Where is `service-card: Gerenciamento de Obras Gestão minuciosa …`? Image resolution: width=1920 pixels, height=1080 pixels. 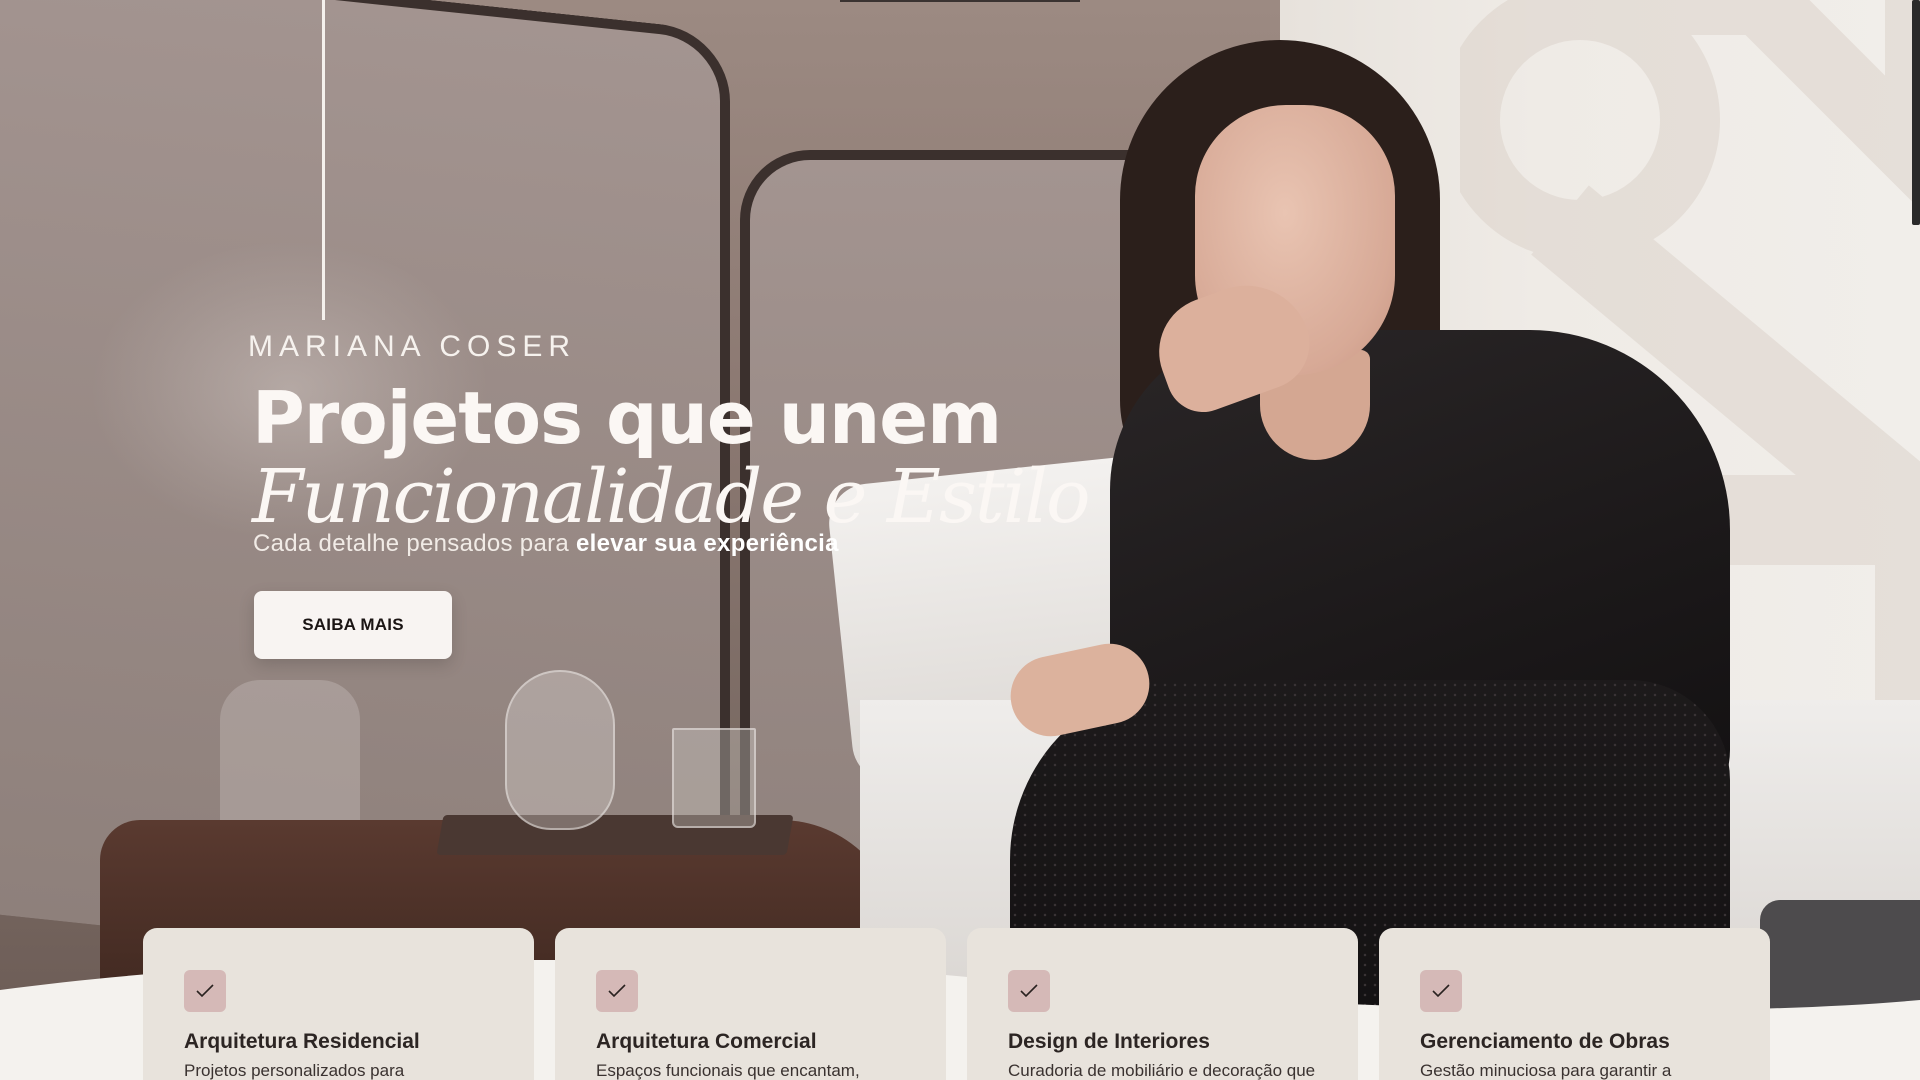
service-card: Gerenciamento de Obras Gestão minuciosa … is located at coordinates (1574, 1004).